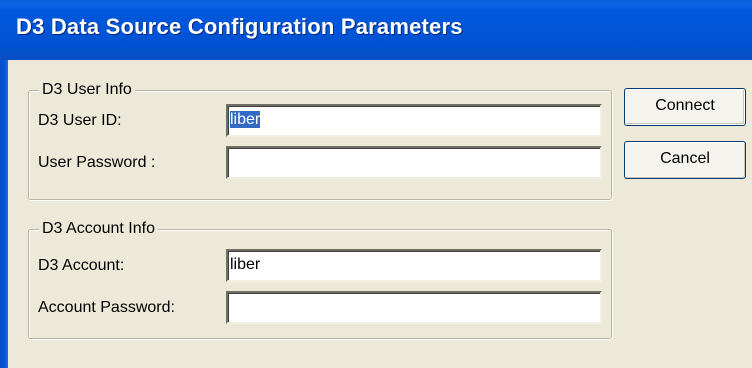 The width and height of the screenshot is (752, 368). I want to click on user-id-input: liber, so click(414, 120).